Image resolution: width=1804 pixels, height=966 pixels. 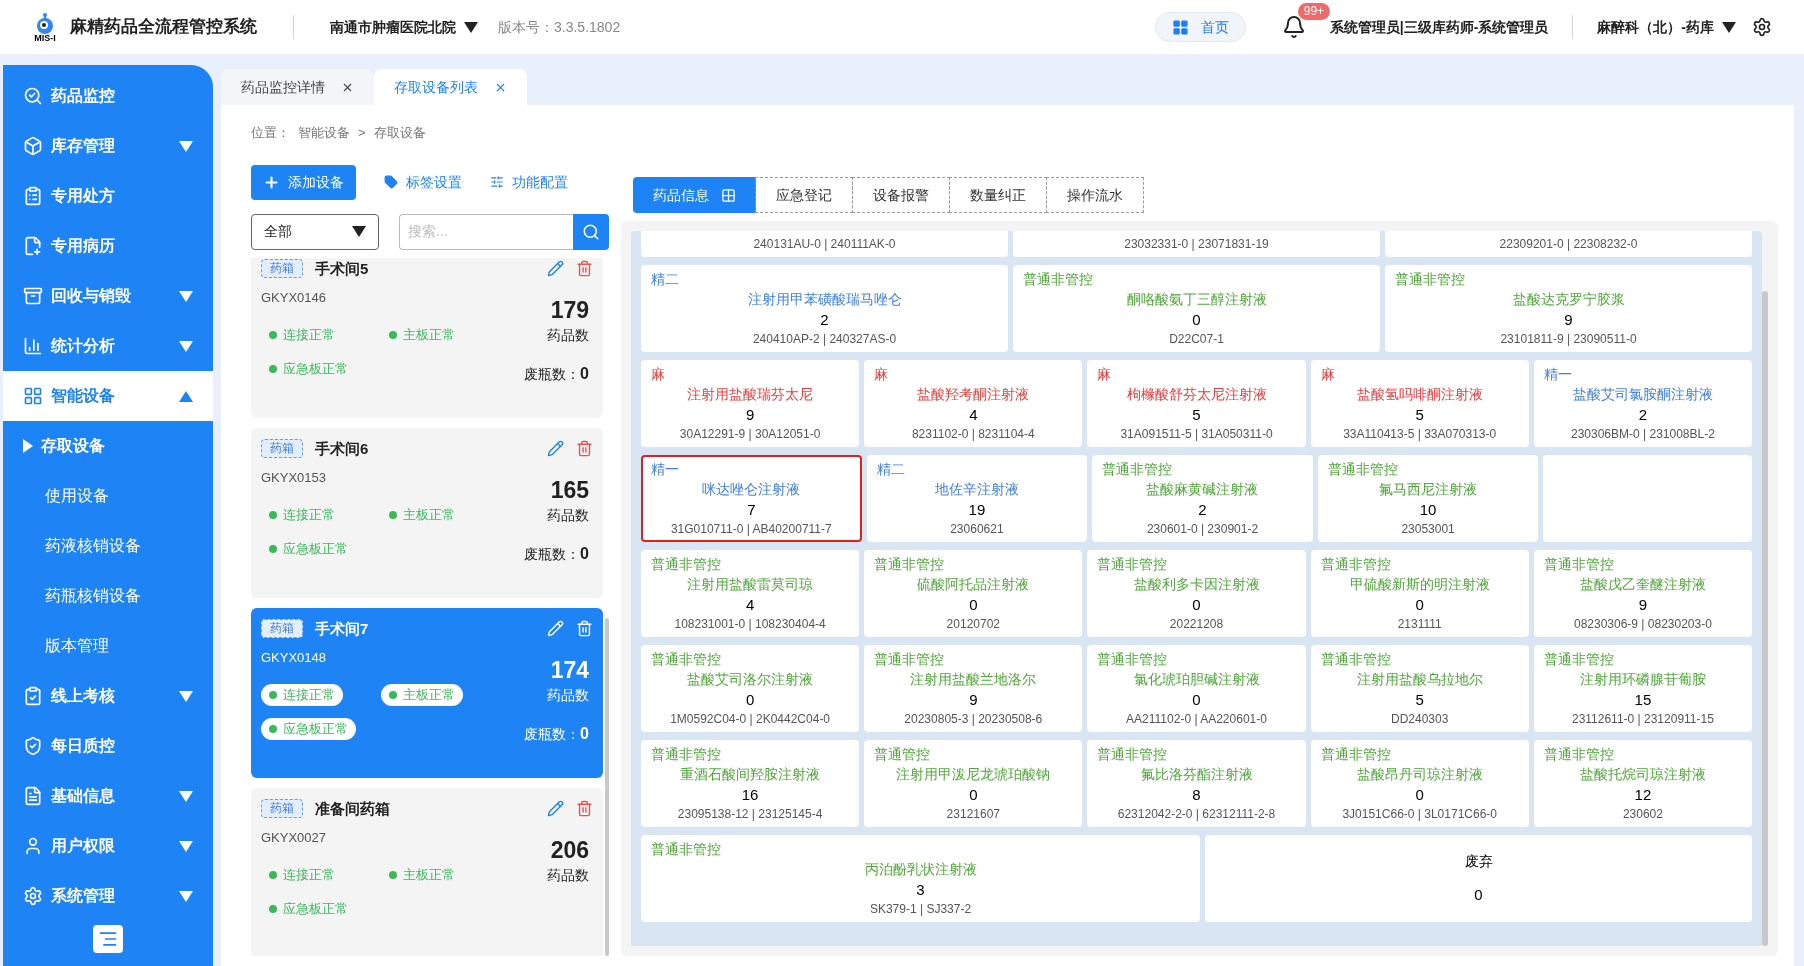 I want to click on sidebar-item: 系统管理, so click(x=108, y=896).